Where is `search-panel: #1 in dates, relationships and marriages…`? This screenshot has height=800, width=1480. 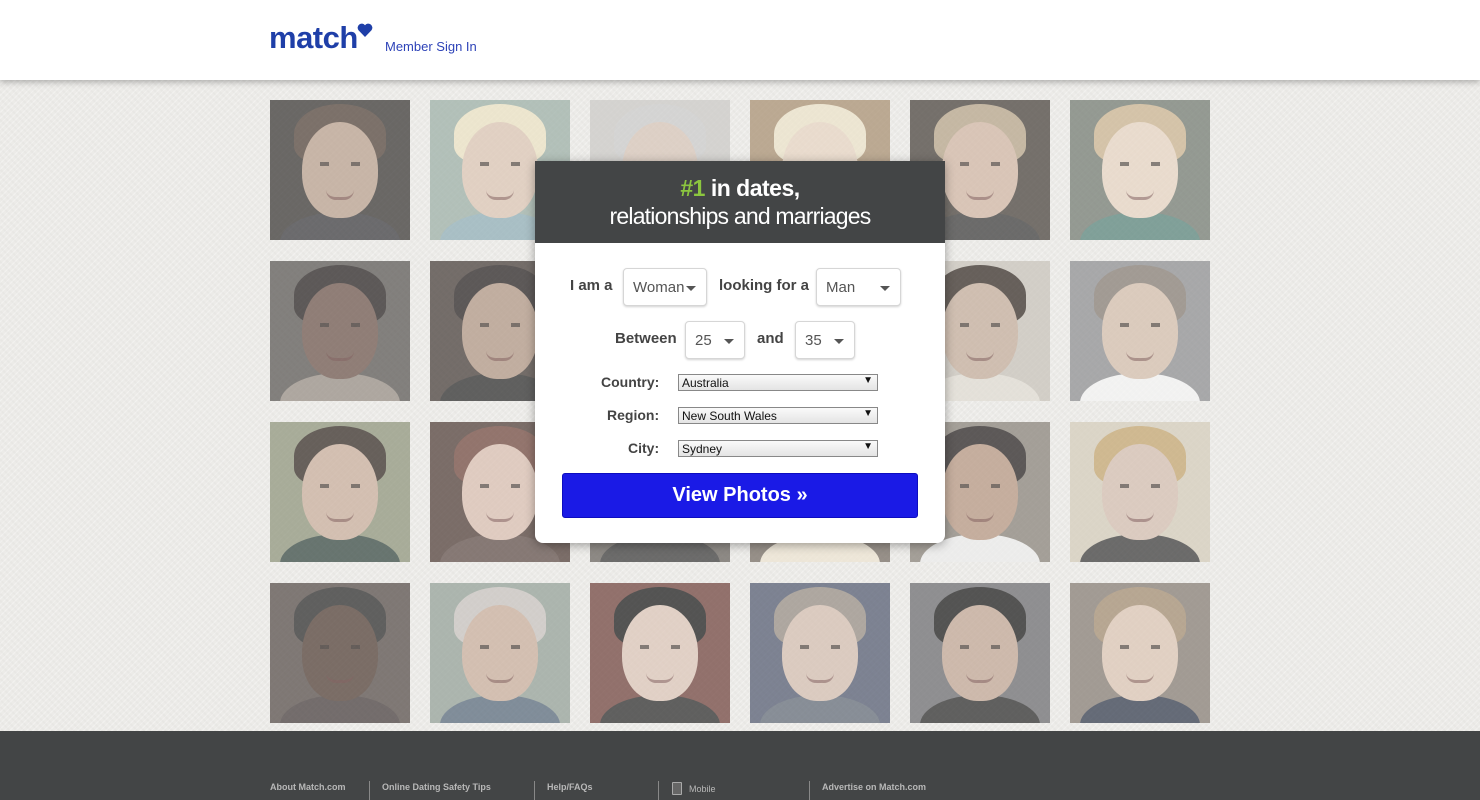
search-panel: #1 in dates, relationships and marriages… is located at coordinates (740, 352).